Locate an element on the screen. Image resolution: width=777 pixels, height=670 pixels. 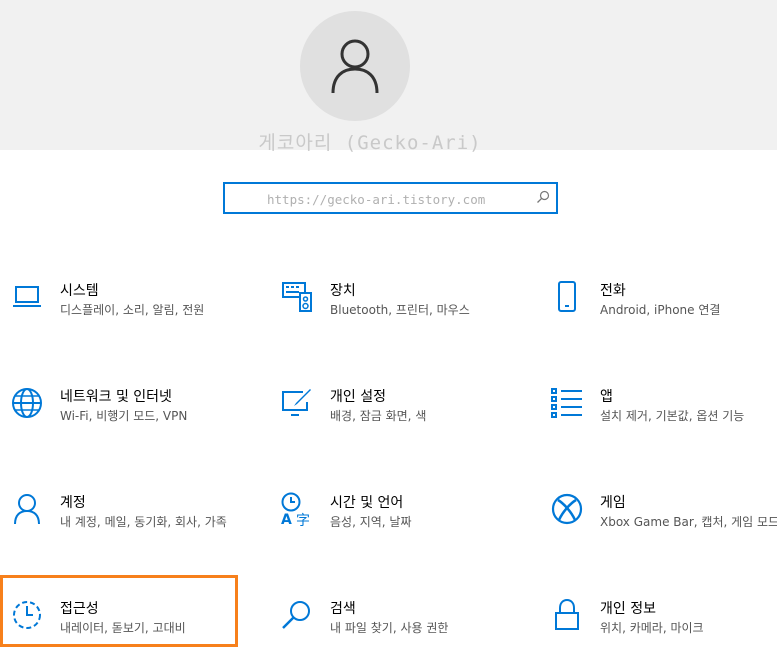
tile-devices: 장치 Bluetooth, 프린터, 마우스 is located at coordinates (400, 316).